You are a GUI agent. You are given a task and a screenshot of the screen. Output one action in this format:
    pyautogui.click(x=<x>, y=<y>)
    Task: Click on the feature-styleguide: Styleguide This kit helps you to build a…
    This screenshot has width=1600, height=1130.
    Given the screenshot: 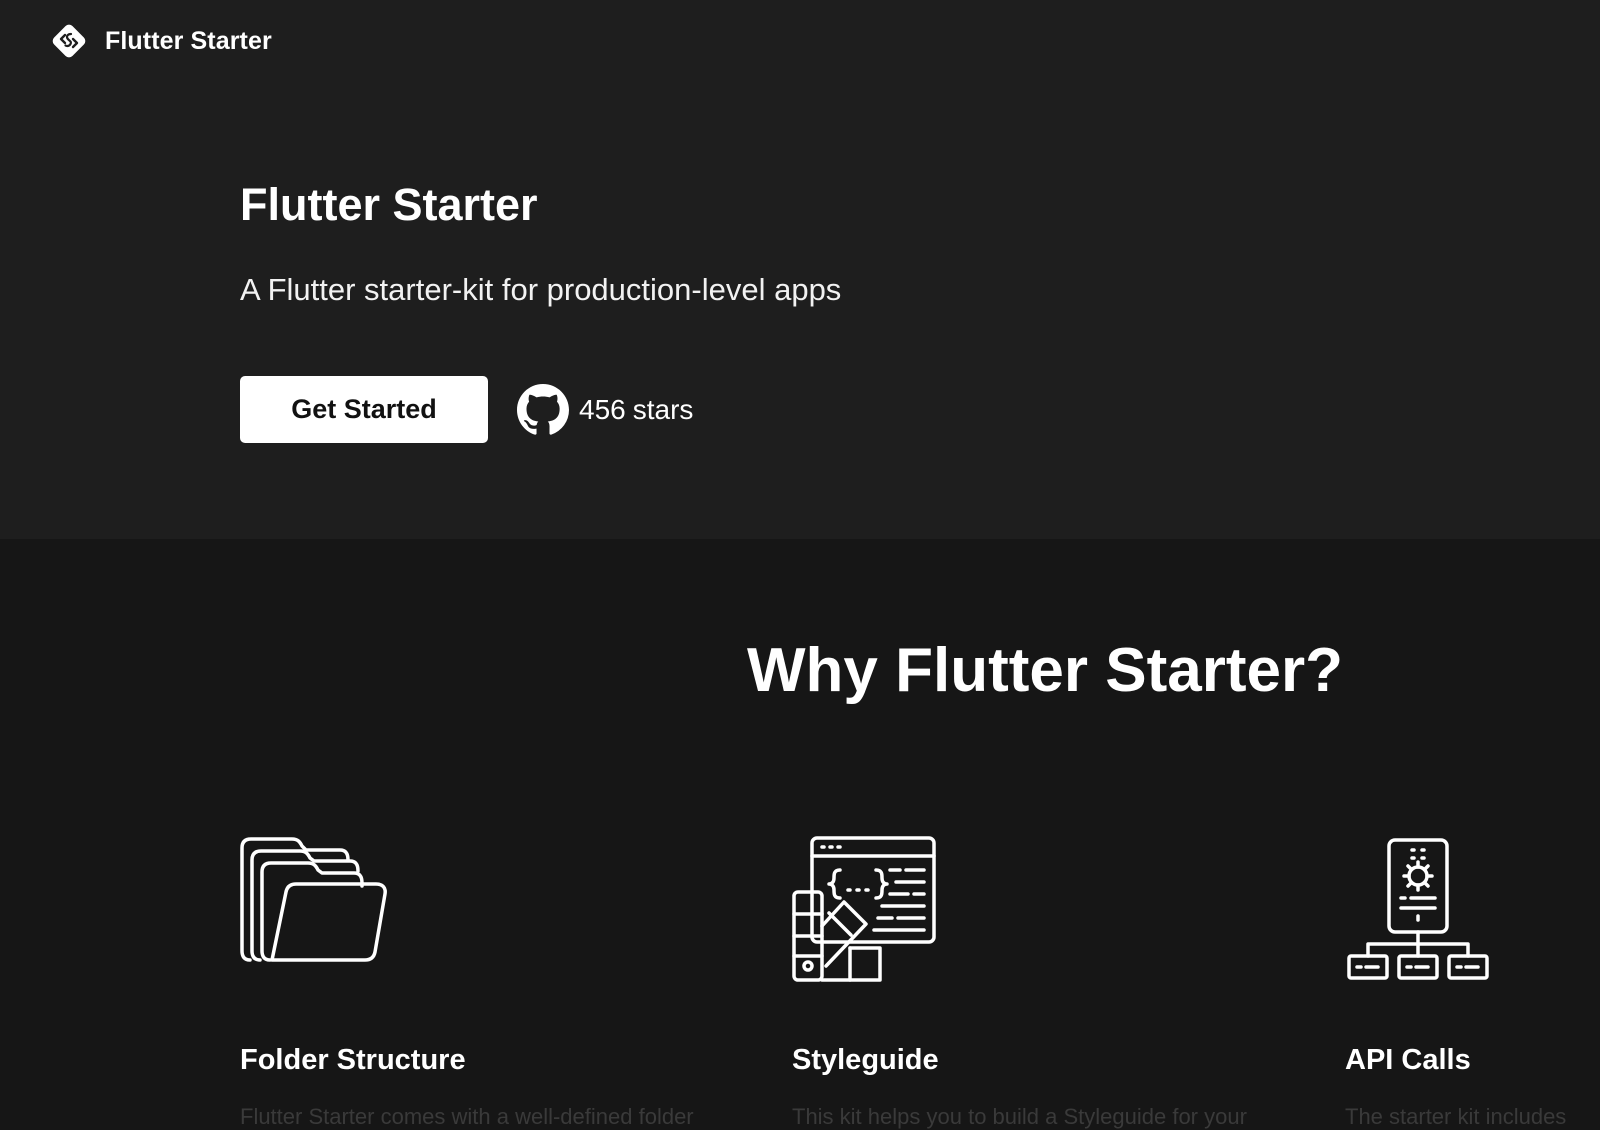 What is the action you would take?
    pyautogui.click(x=1042, y=982)
    